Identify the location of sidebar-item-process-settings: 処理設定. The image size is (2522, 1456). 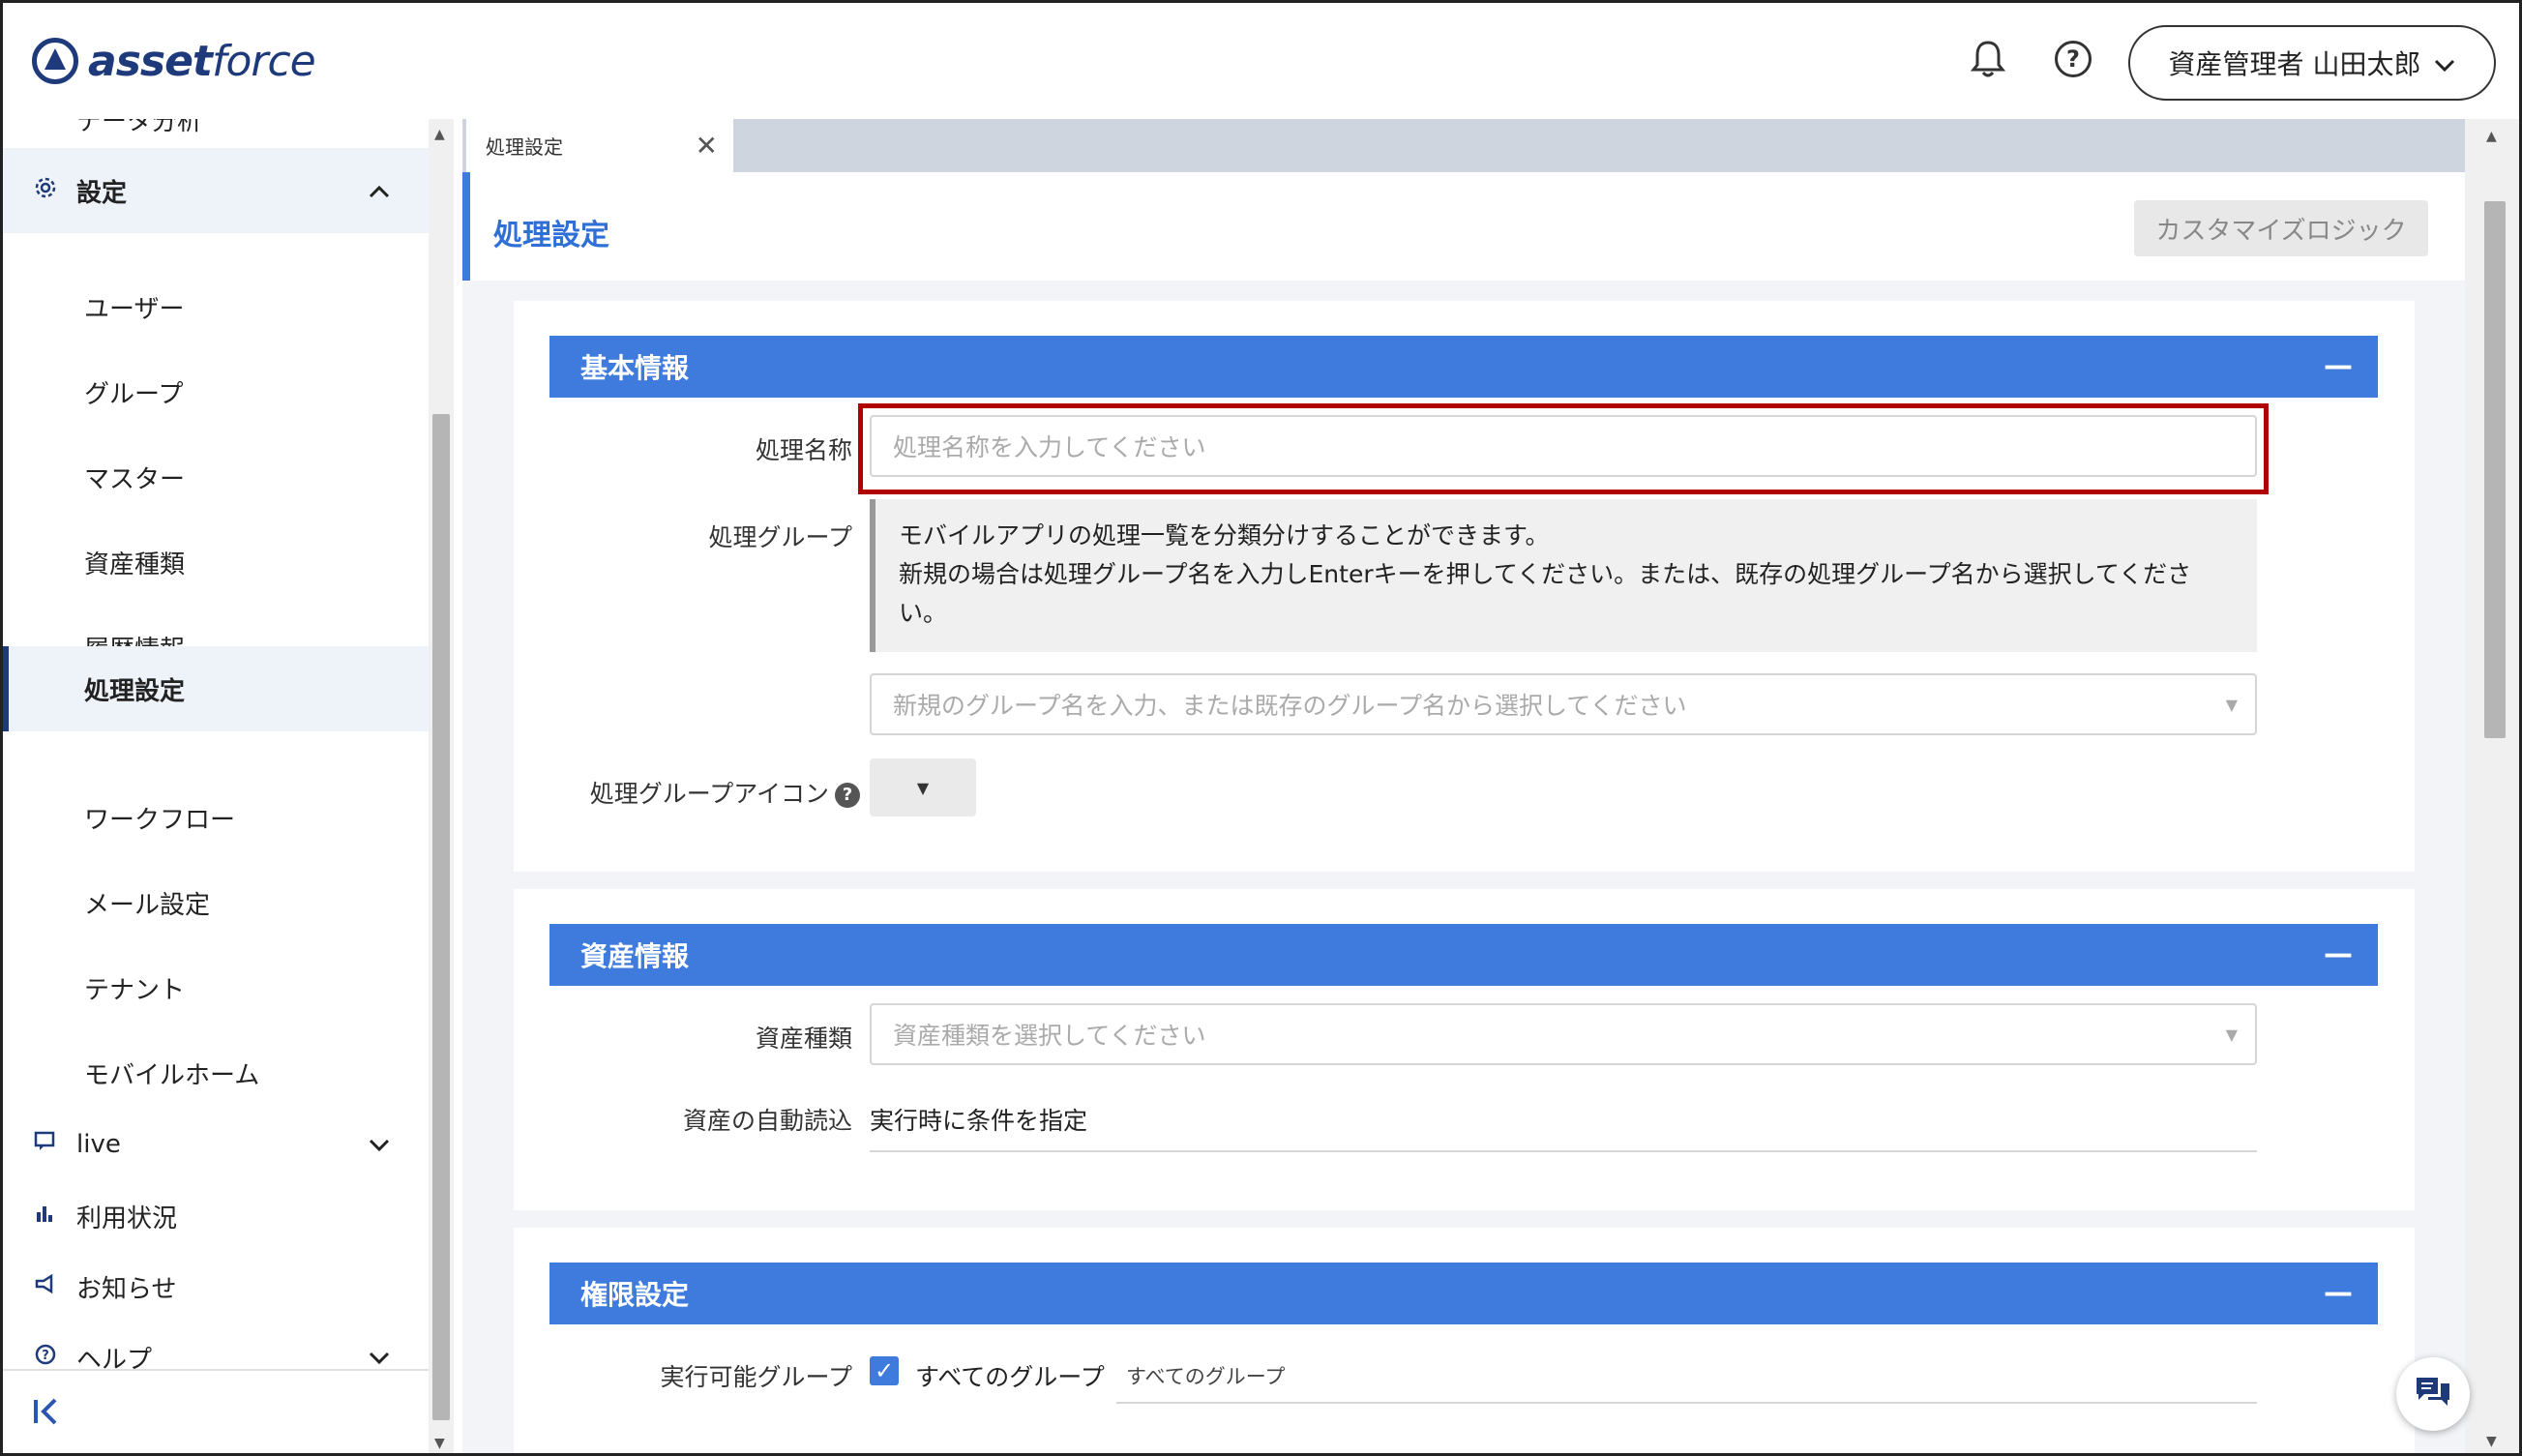
(216, 688).